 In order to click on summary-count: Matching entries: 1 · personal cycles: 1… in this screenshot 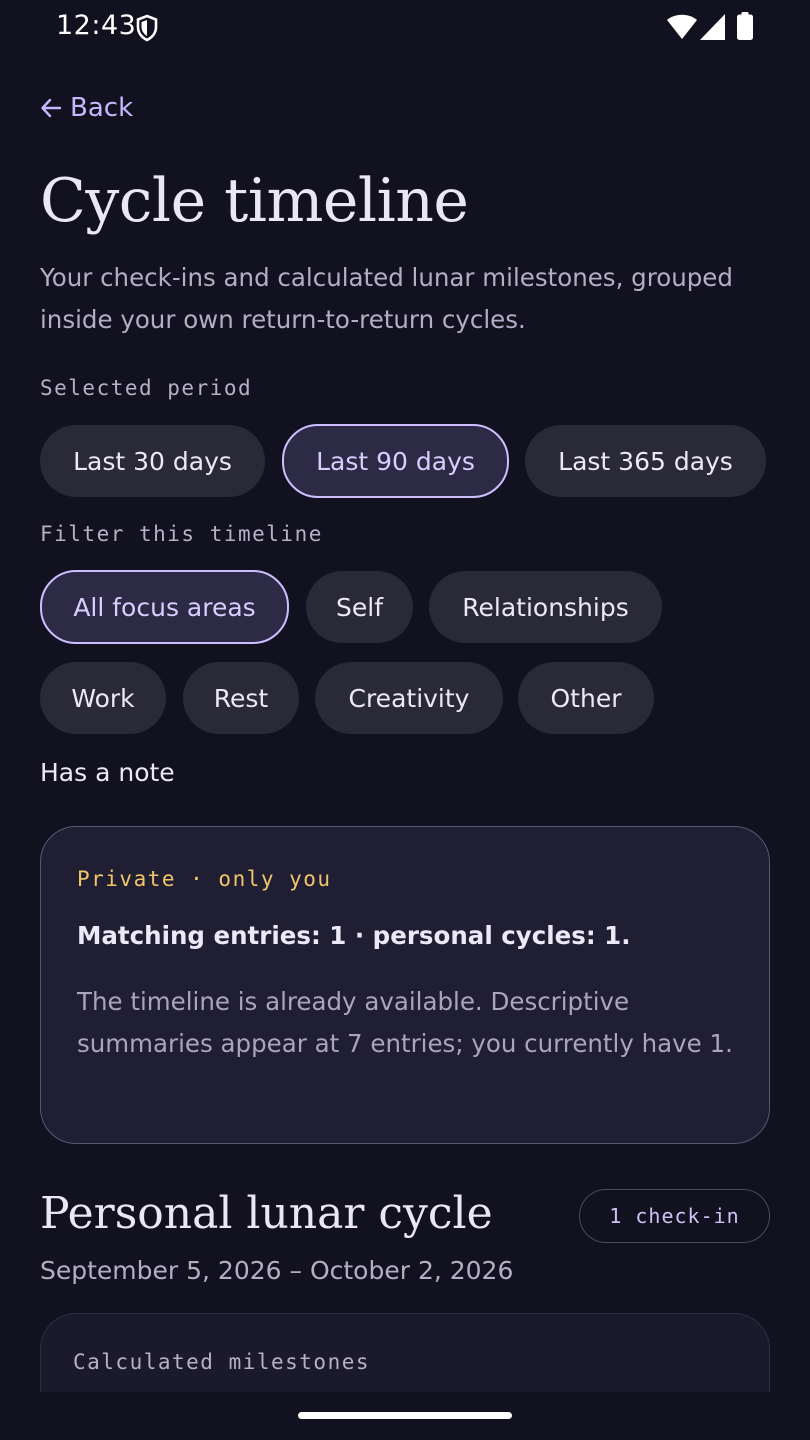, I will do `click(354, 935)`.